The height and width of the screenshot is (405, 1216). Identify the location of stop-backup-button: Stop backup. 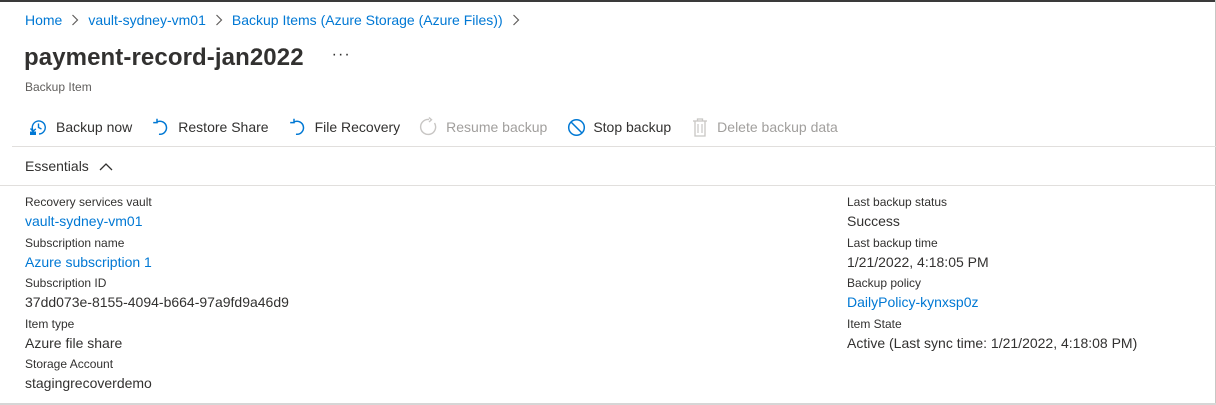
(618, 127).